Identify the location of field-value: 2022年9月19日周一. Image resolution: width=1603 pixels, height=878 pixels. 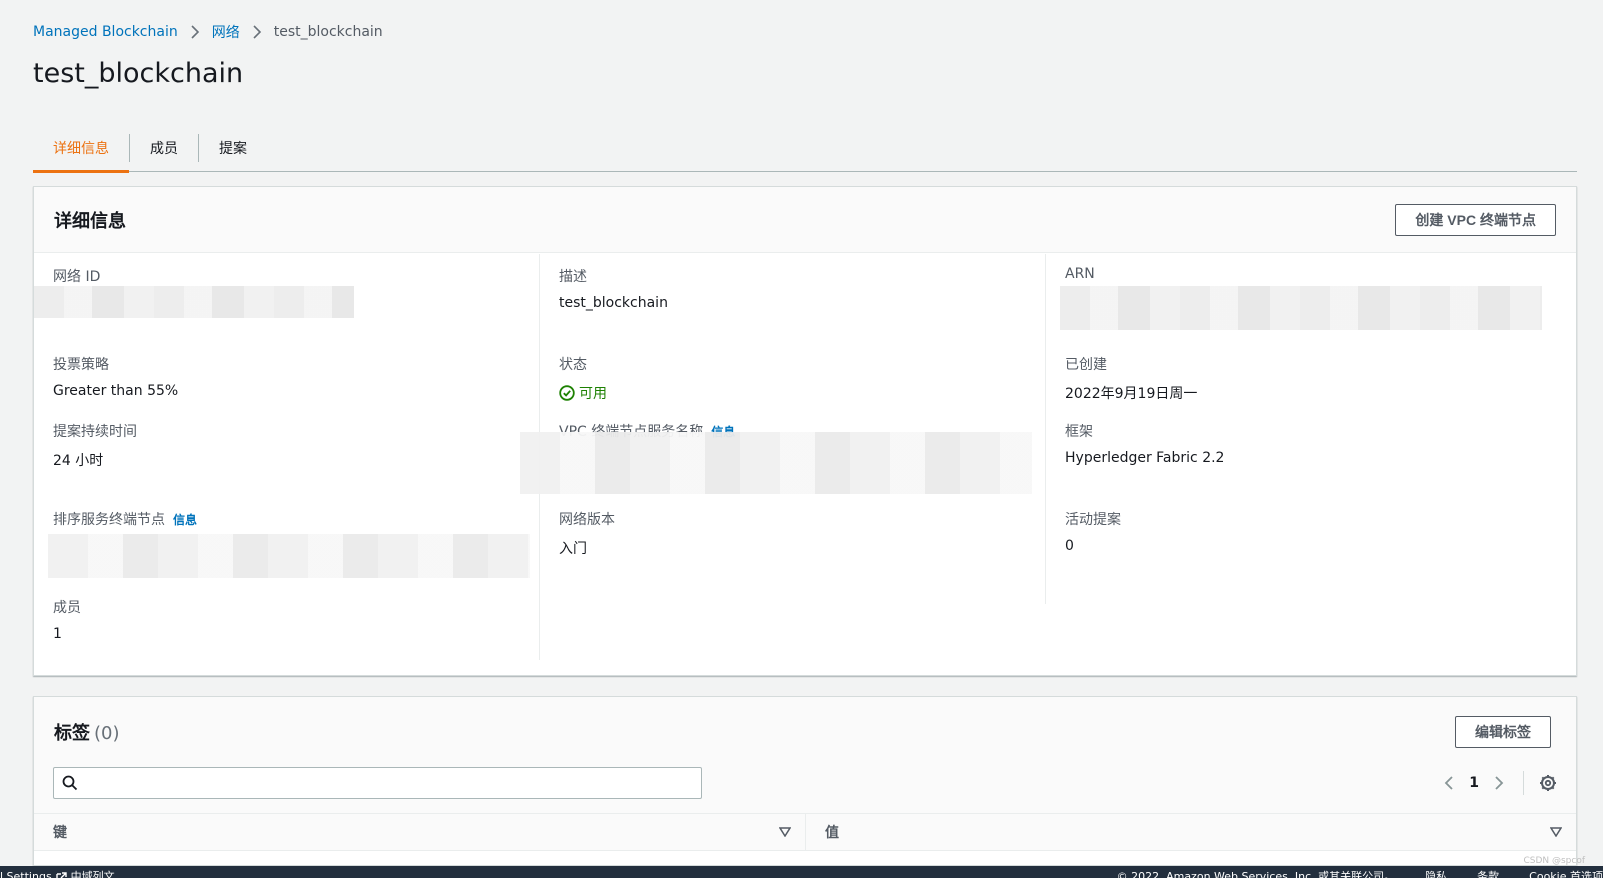
(1131, 394).